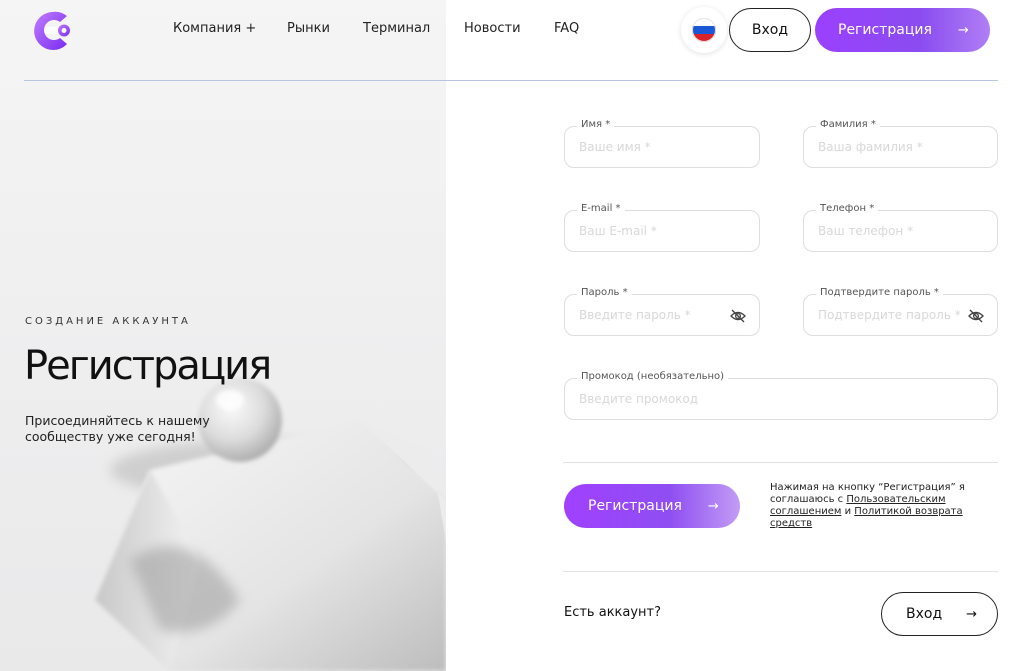  Describe the element at coordinates (511, 80) in the screenshot. I see `header-divider` at that location.